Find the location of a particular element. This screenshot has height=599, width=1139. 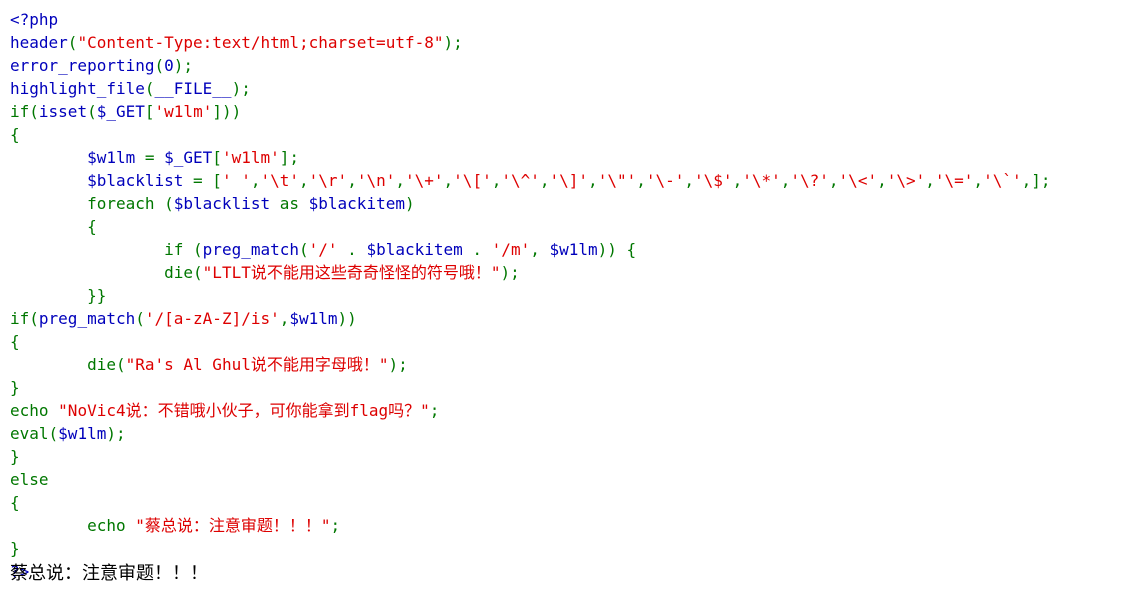

code-token: __FILE__ is located at coordinates (193, 88).